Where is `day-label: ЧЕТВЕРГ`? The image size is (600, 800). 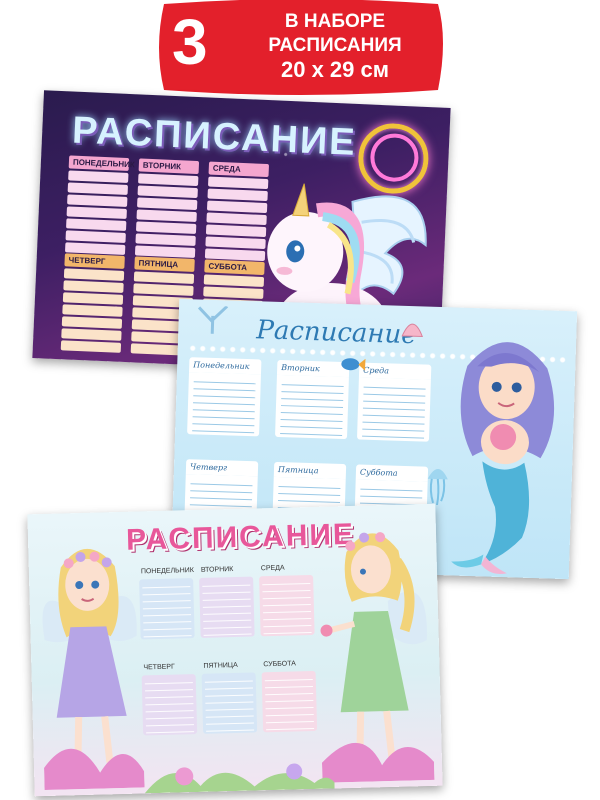 day-label: ЧЕТВЕРГ is located at coordinates (94, 261).